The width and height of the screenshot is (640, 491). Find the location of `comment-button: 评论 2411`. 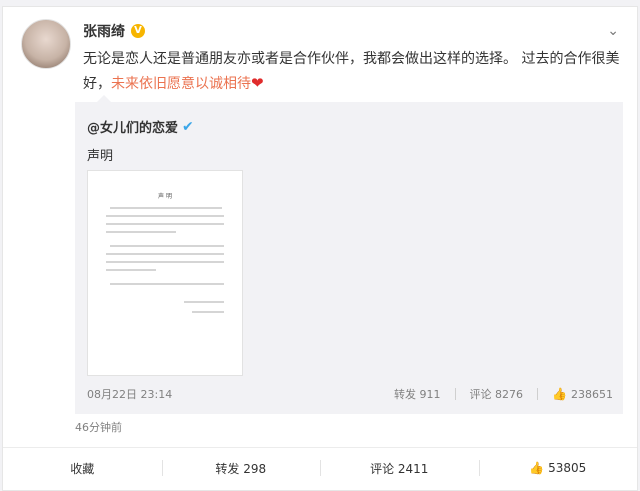

comment-button: 评论 2411 is located at coordinates (399, 468).